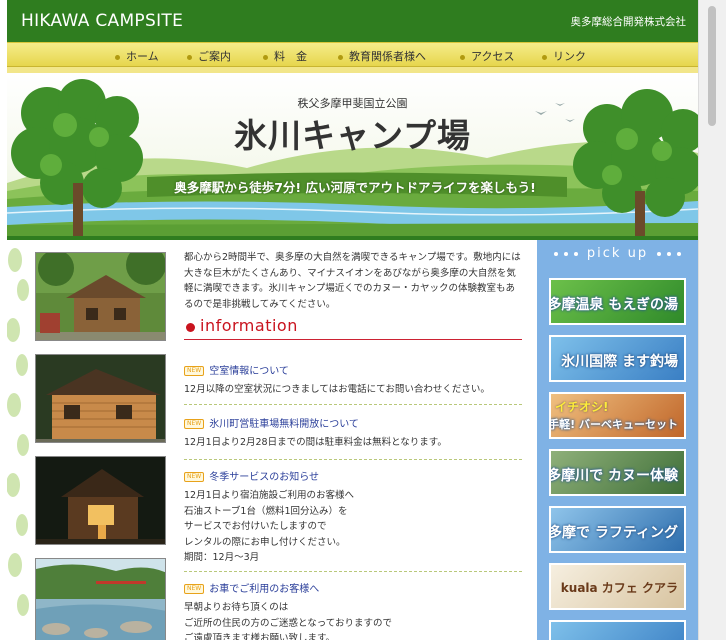  I want to click on nav-access: アクセス, so click(487, 56).